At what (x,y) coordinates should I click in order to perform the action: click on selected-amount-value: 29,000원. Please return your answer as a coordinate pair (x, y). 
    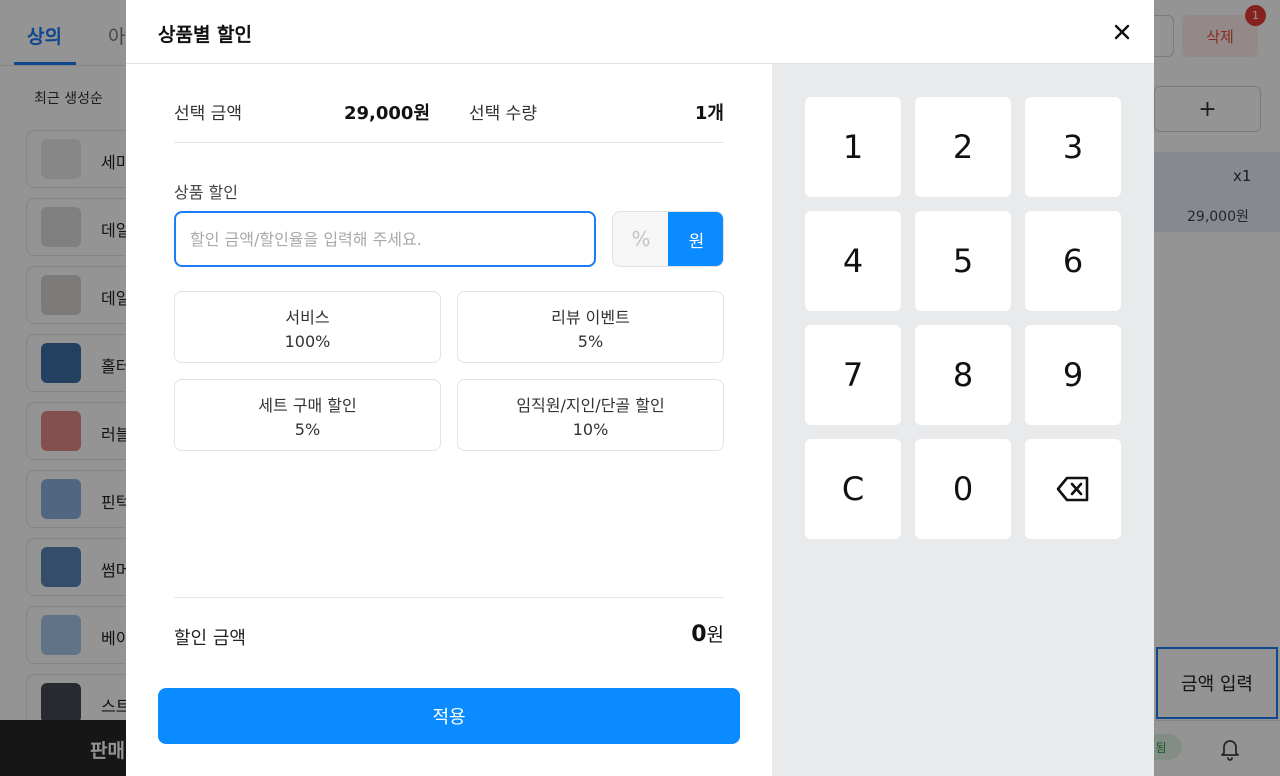
    Looking at the image, I should click on (387, 113).